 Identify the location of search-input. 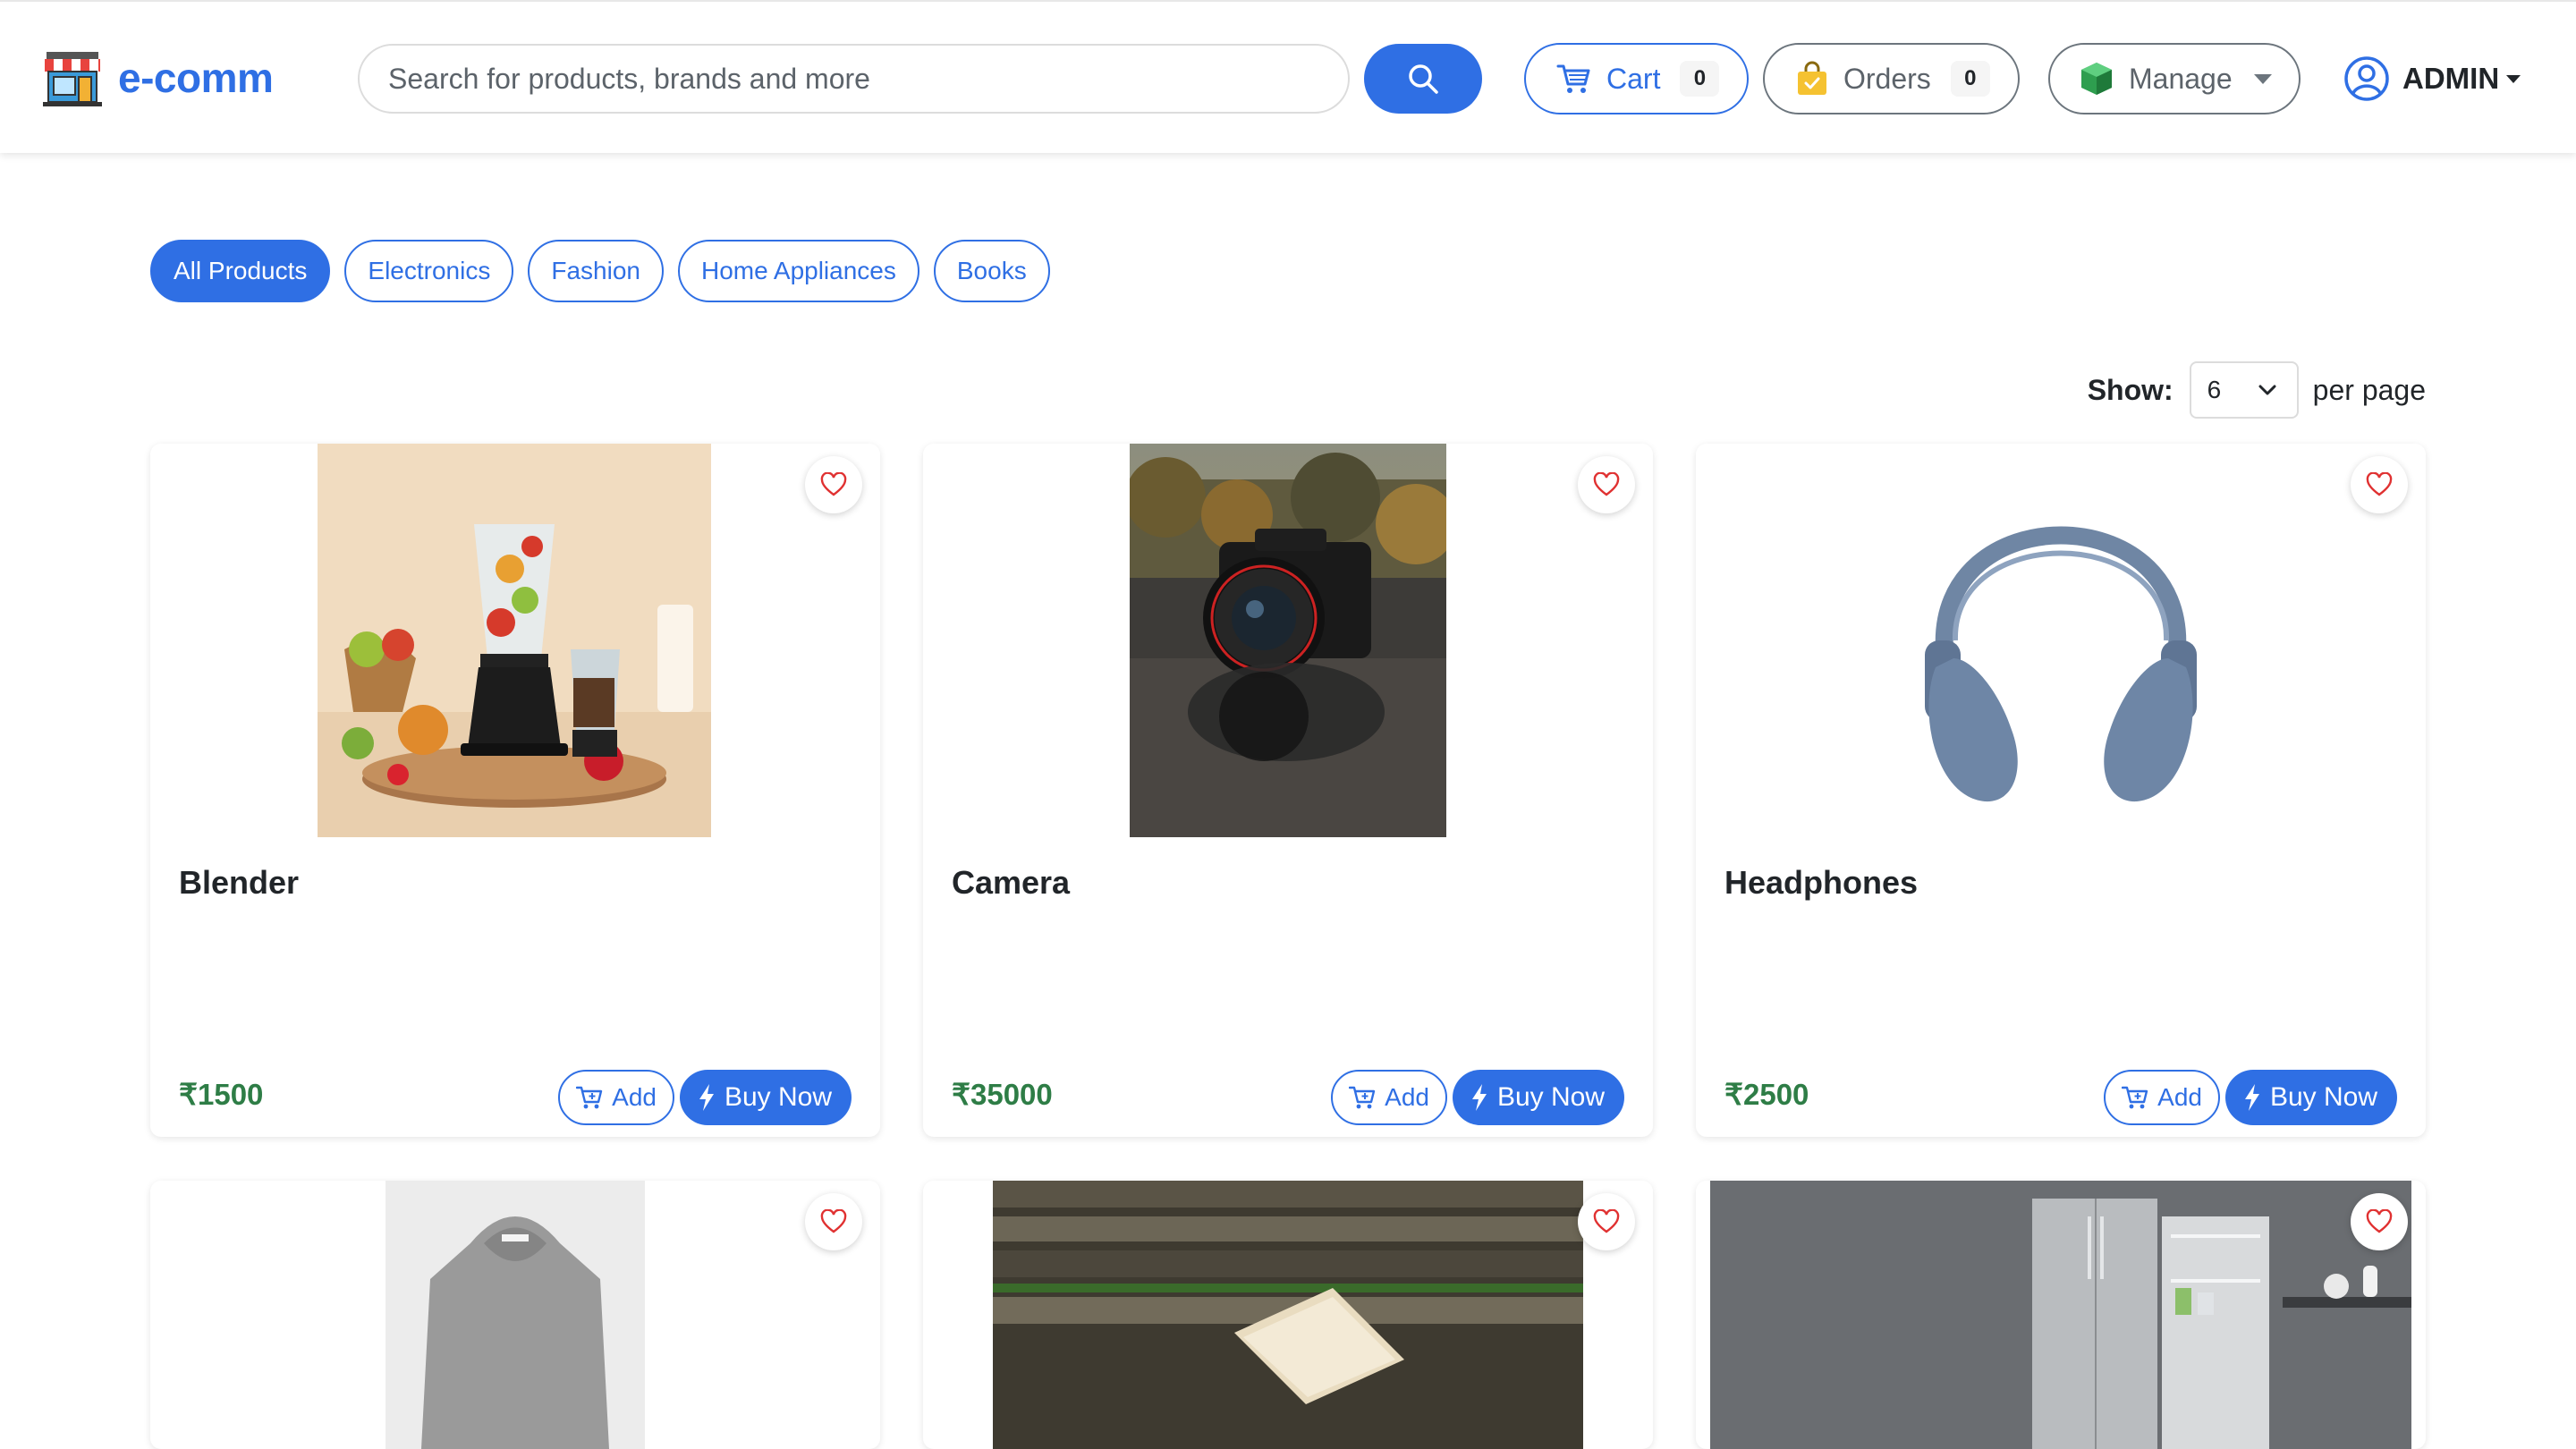
(868, 79).